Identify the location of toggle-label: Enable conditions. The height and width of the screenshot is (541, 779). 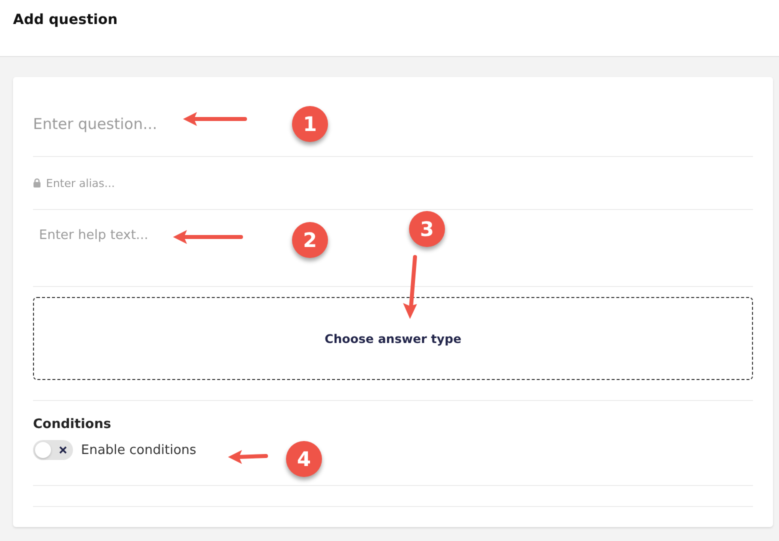
(138, 450).